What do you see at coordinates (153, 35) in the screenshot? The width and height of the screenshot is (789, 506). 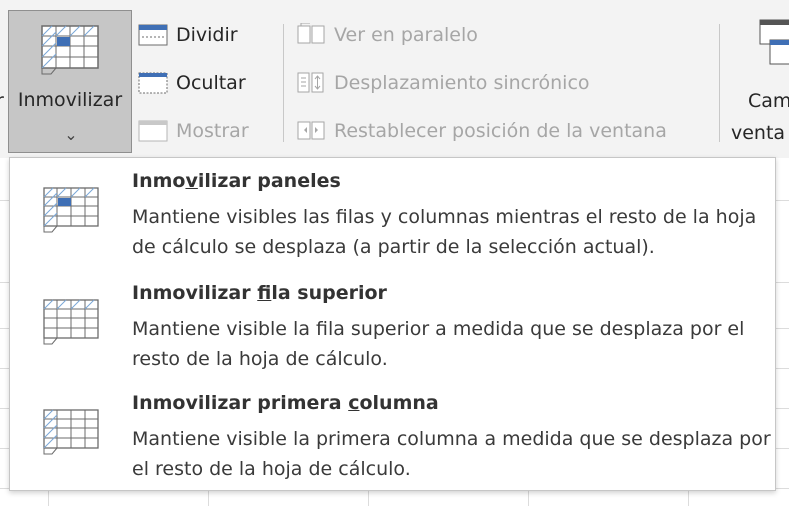 I see `split-icon` at bounding box center [153, 35].